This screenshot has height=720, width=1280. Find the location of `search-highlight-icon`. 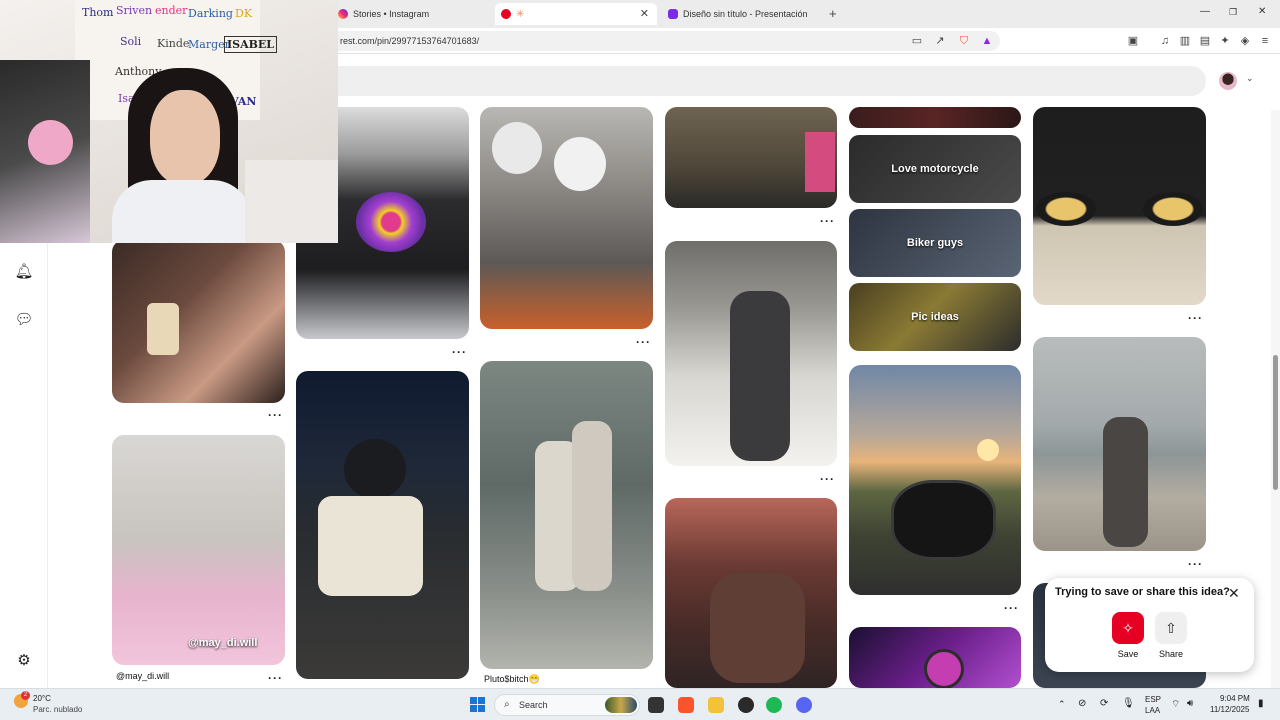

search-highlight-icon is located at coordinates (621, 705).